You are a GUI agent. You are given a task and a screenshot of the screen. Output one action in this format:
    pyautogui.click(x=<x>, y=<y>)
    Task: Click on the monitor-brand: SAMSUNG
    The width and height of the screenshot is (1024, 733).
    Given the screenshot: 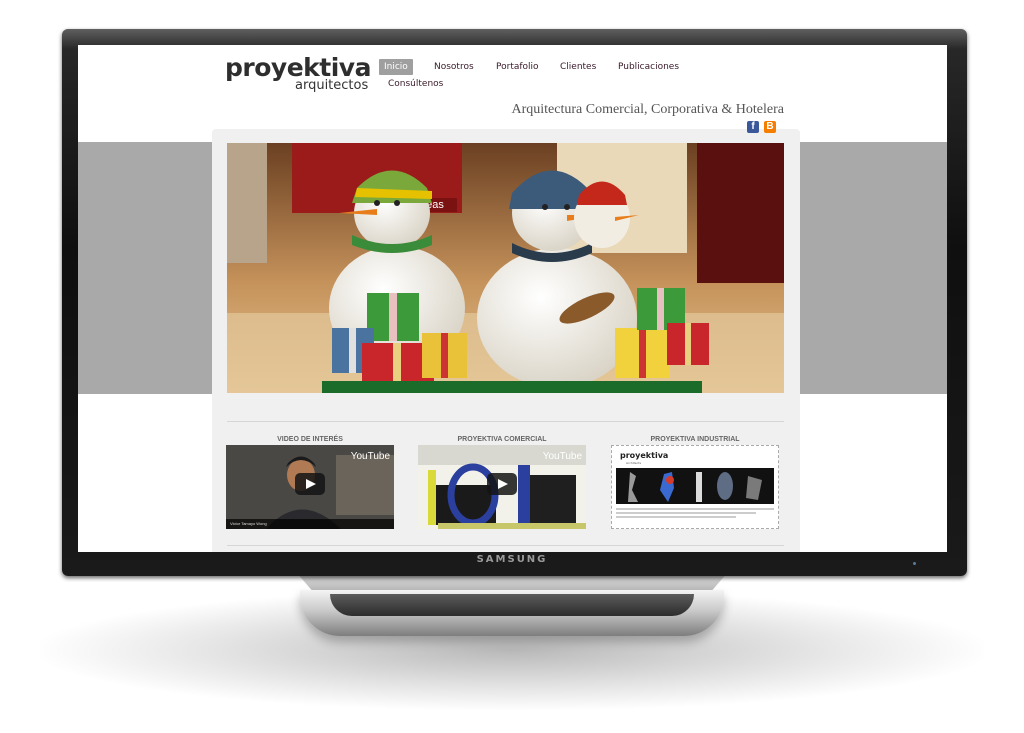 What is the action you would take?
    pyautogui.click(x=512, y=559)
    